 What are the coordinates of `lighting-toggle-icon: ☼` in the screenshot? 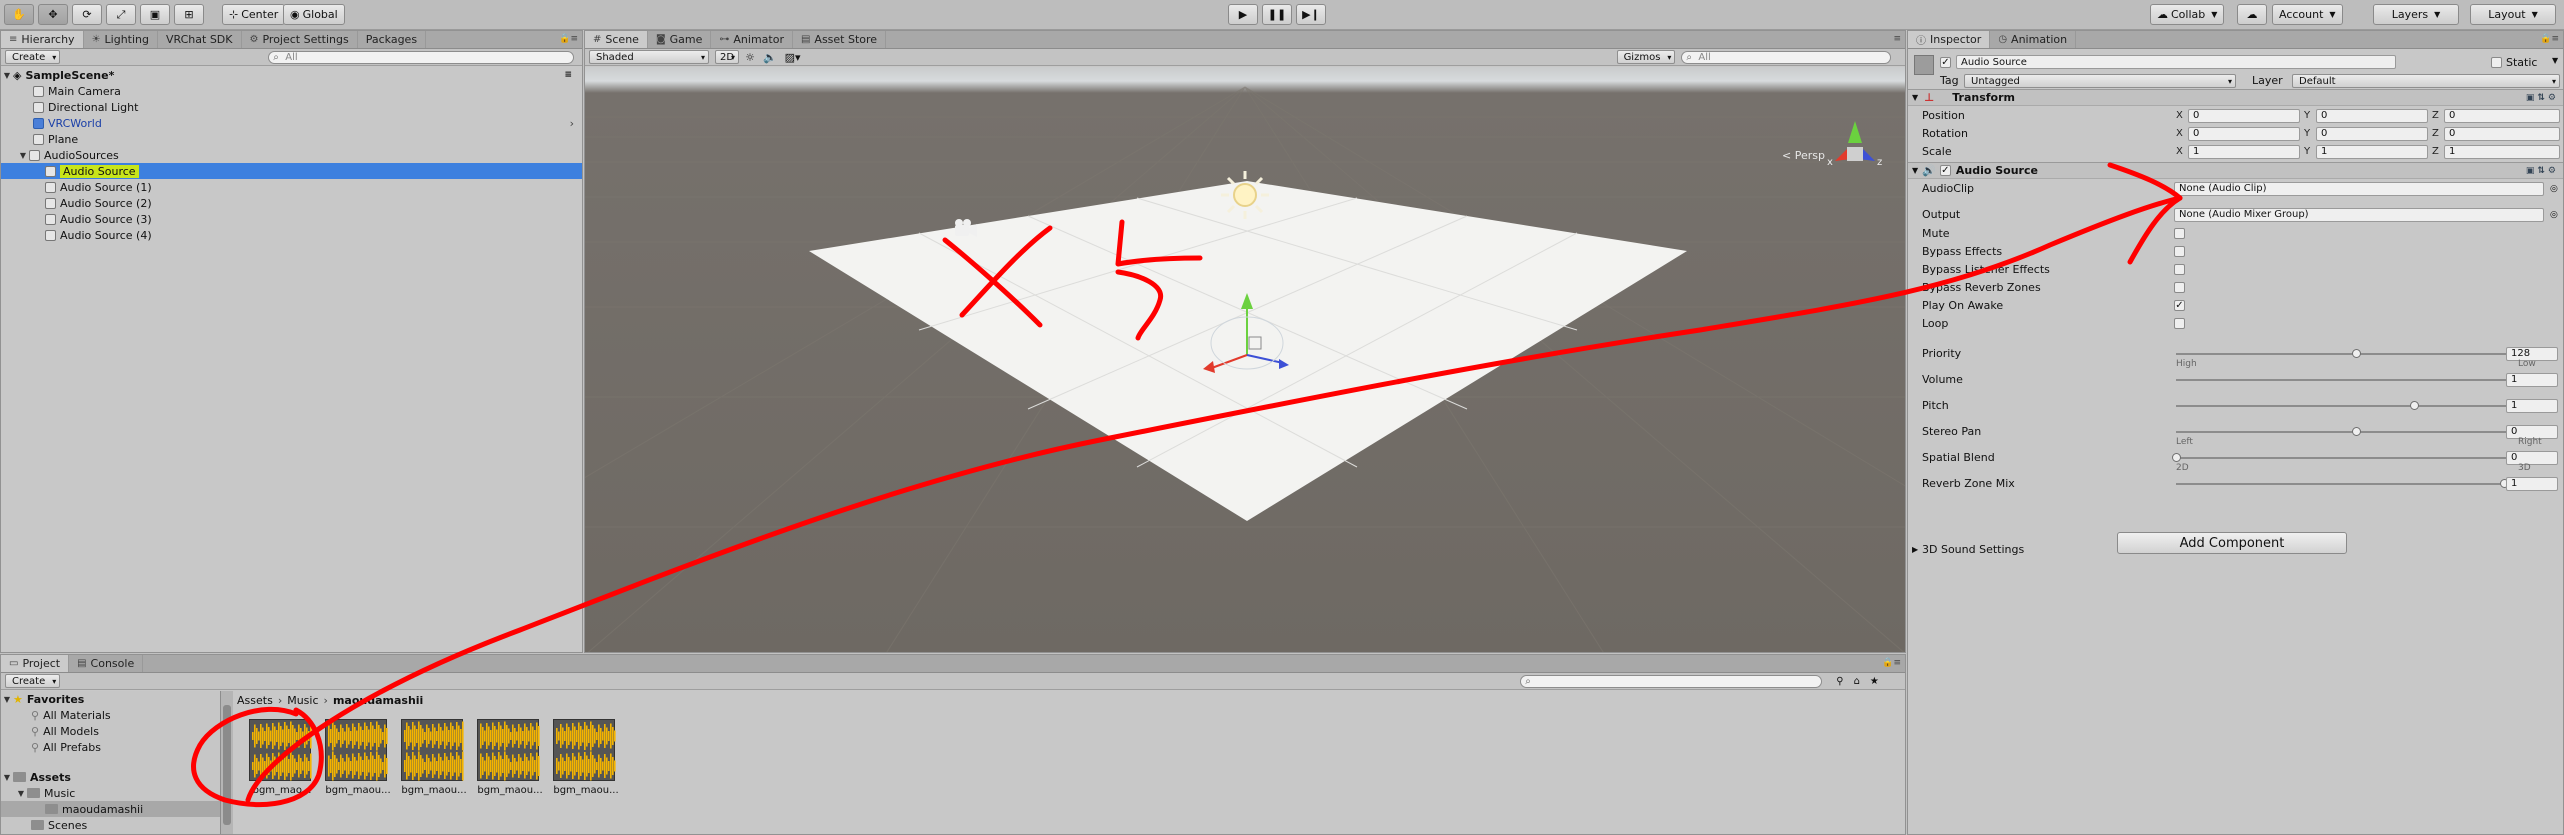 It's located at (750, 57).